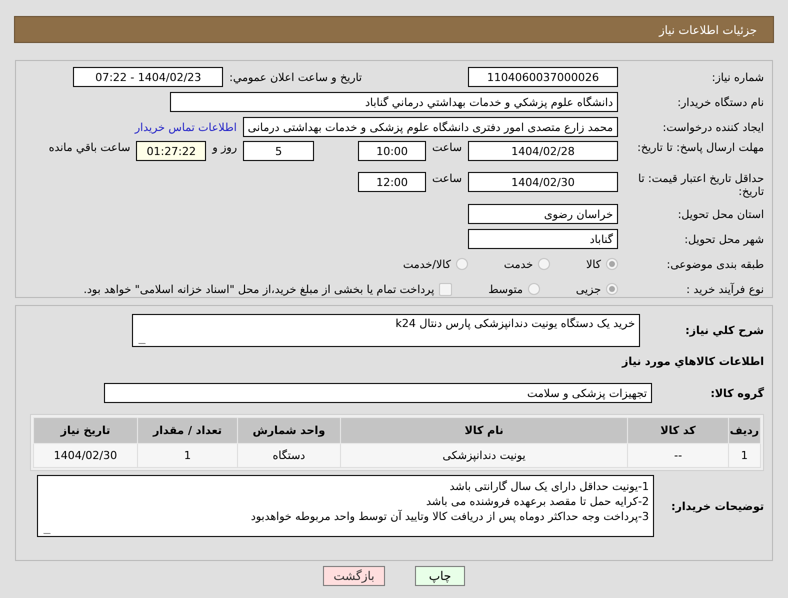  What do you see at coordinates (700, 147) in the screenshot?
I see `field-label: مهلت ارسال پاسخ: تا تاریخ:` at bounding box center [700, 147].